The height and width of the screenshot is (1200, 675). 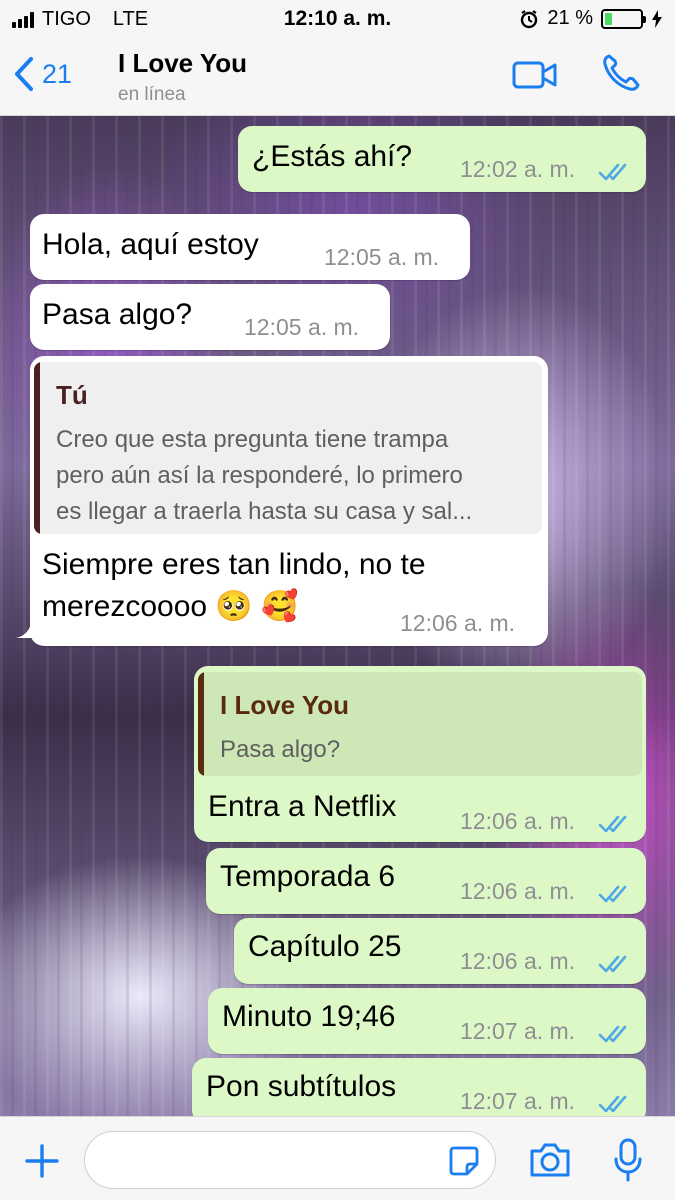 What do you see at coordinates (57, 73) in the screenshot?
I see `unread-count: 21` at bounding box center [57, 73].